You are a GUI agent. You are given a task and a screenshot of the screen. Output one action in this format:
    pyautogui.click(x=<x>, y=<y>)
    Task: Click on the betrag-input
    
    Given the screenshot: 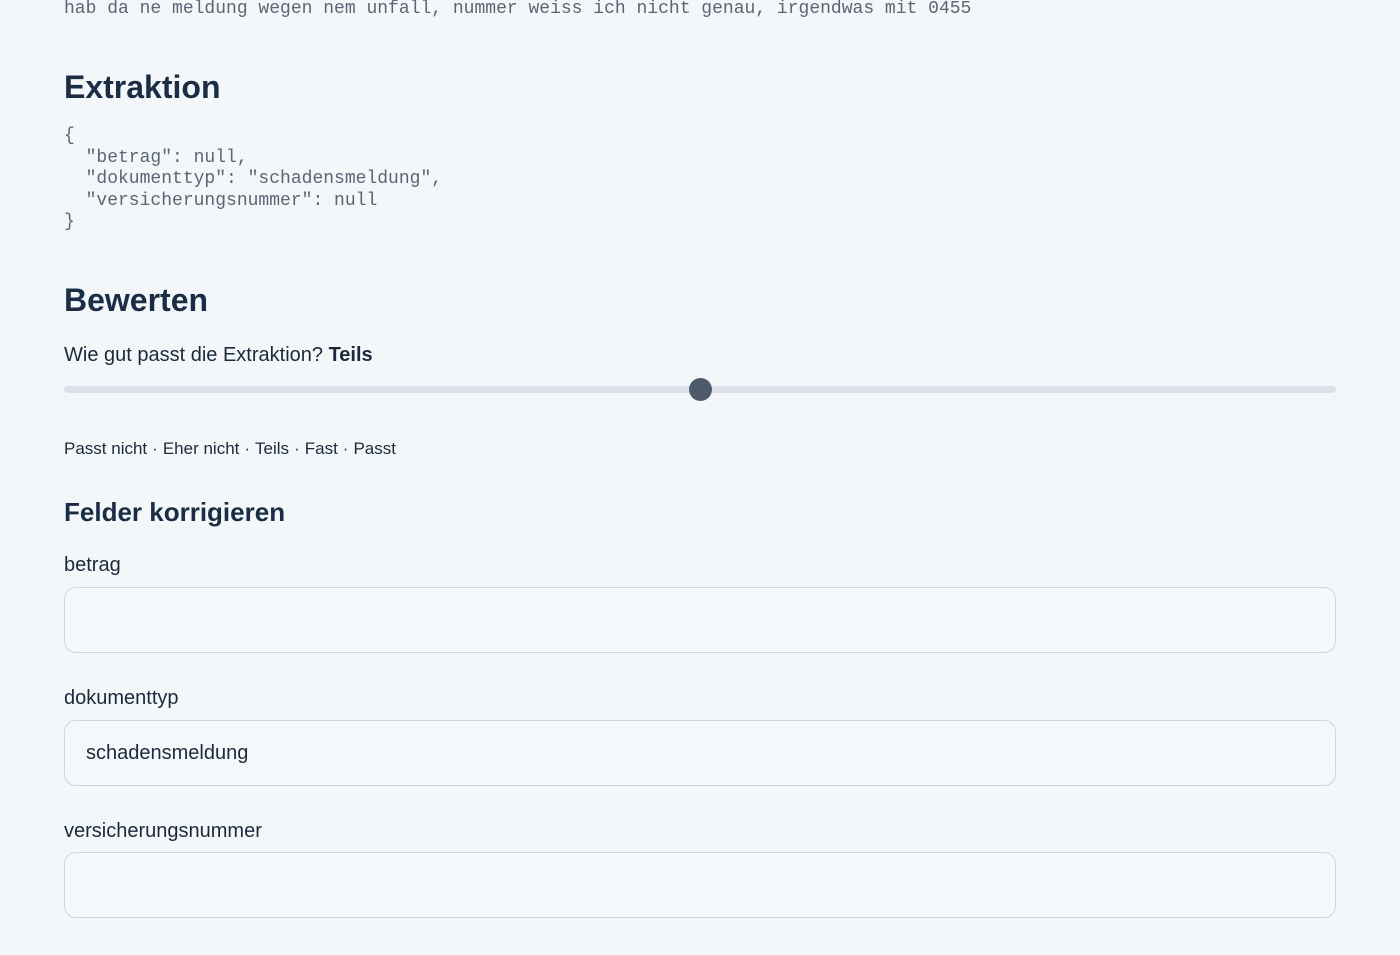 What is the action you would take?
    pyautogui.click(x=700, y=620)
    